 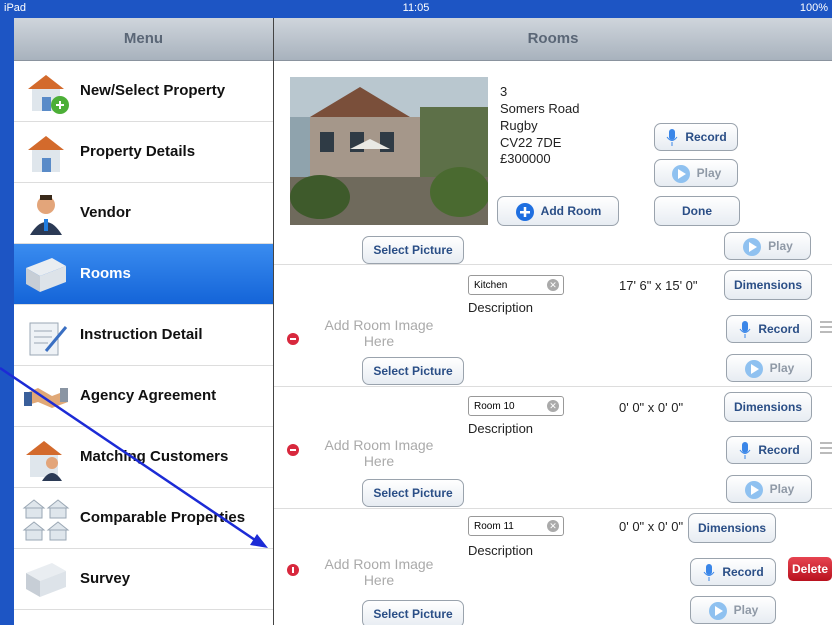 I want to click on property-price: £300000, so click(x=525, y=158).